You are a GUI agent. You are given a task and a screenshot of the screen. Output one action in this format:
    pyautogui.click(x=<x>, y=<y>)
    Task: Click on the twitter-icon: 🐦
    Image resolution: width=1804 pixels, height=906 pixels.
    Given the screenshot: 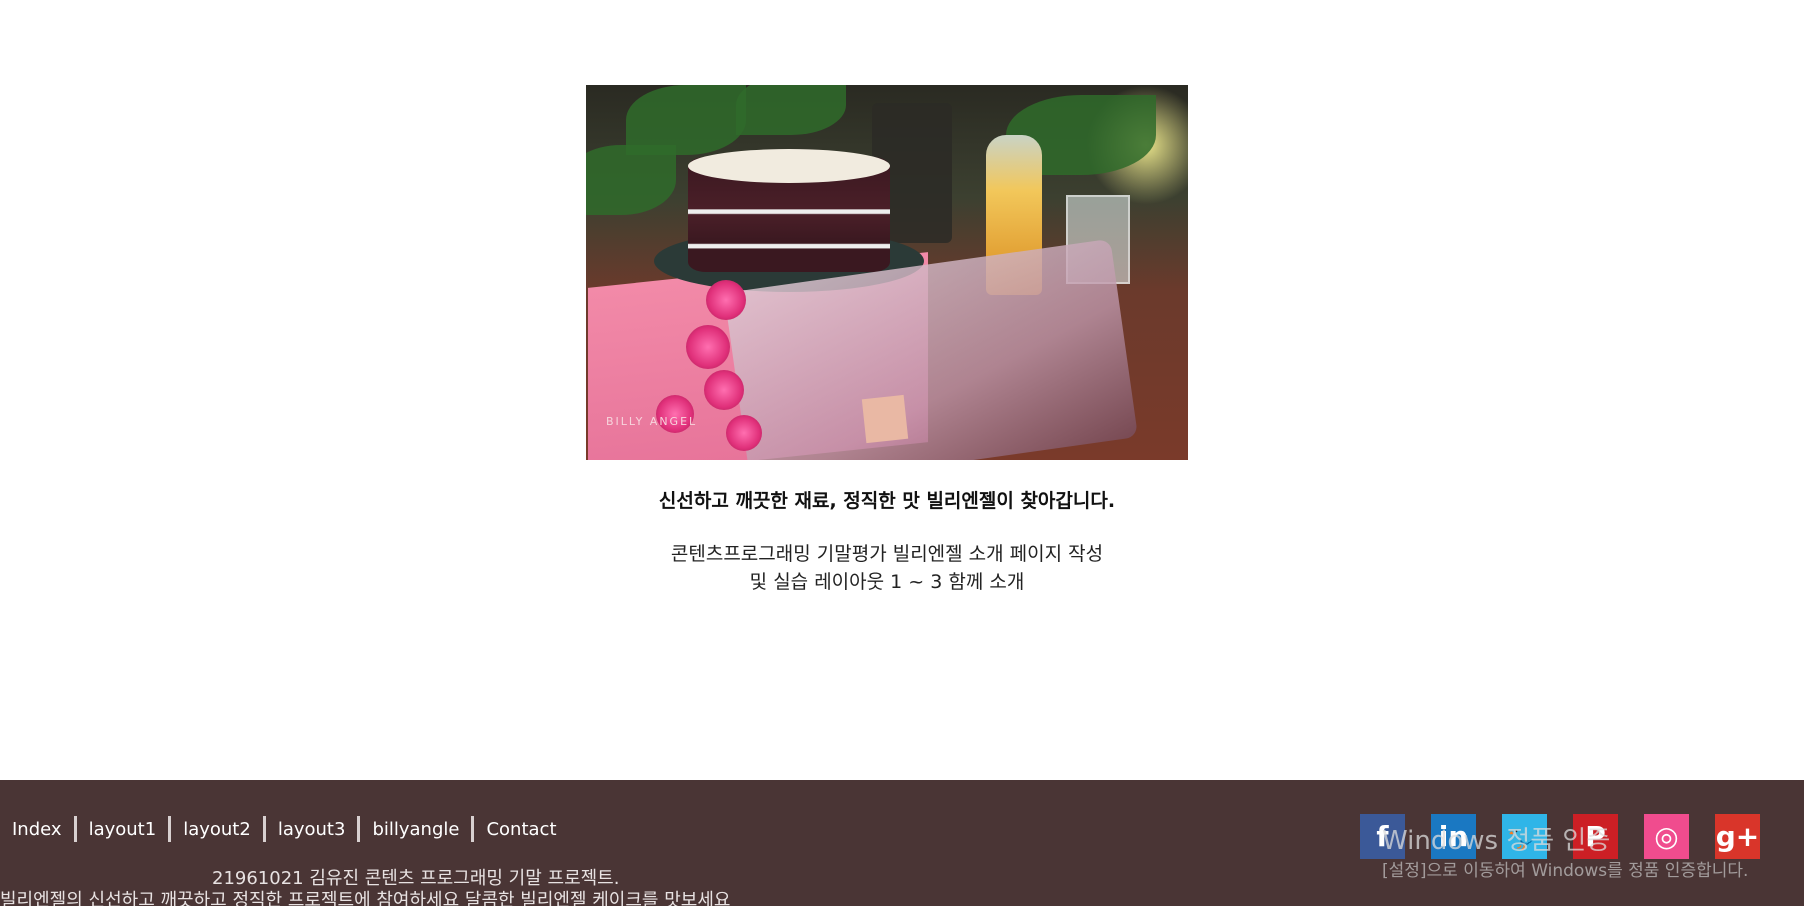 What is the action you would take?
    pyautogui.click(x=1524, y=836)
    